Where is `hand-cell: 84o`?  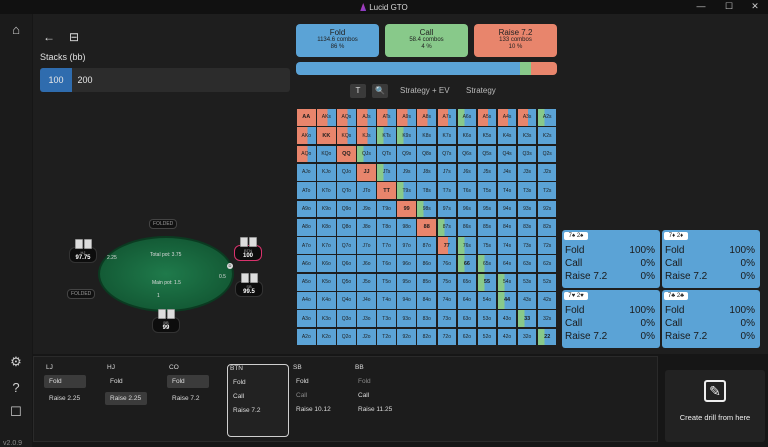
hand-cell: 84o is located at coordinates (427, 300).